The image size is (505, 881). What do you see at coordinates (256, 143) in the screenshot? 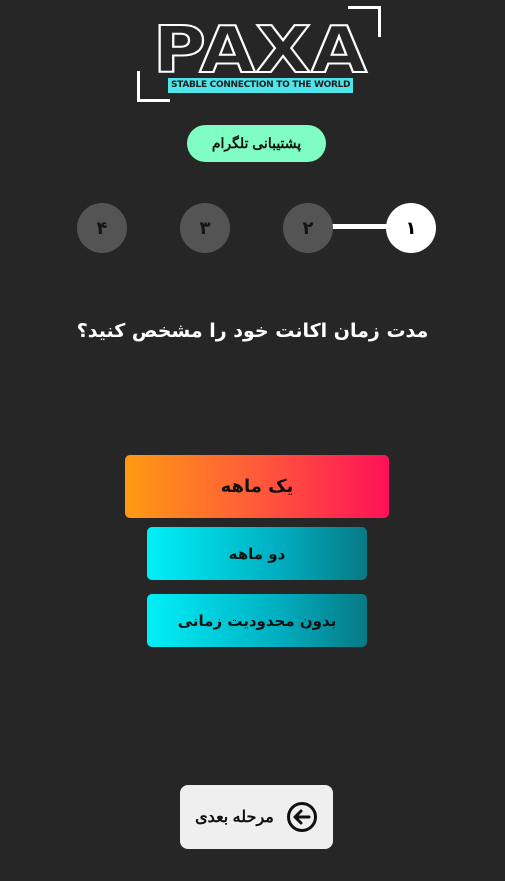
I see `telegram-support-button: پشتیبانی تلگرام` at bounding box center [256, 143].